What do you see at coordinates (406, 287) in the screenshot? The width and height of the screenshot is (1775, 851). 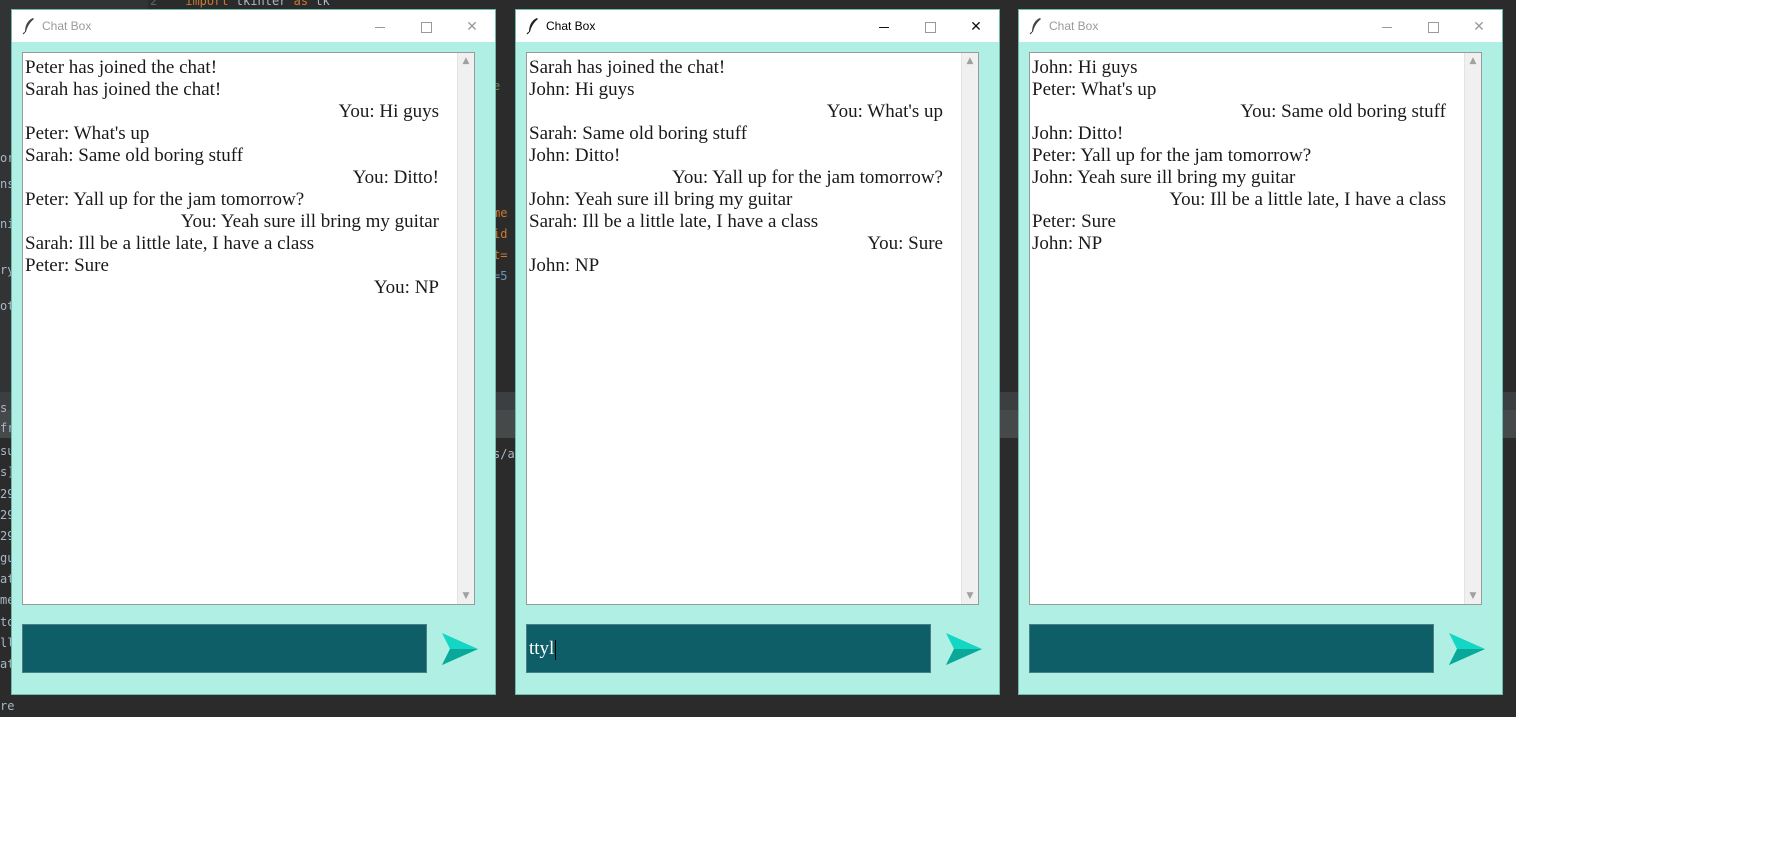 I see `chat-message-own: You: NP` at bounding box center [406, 287].